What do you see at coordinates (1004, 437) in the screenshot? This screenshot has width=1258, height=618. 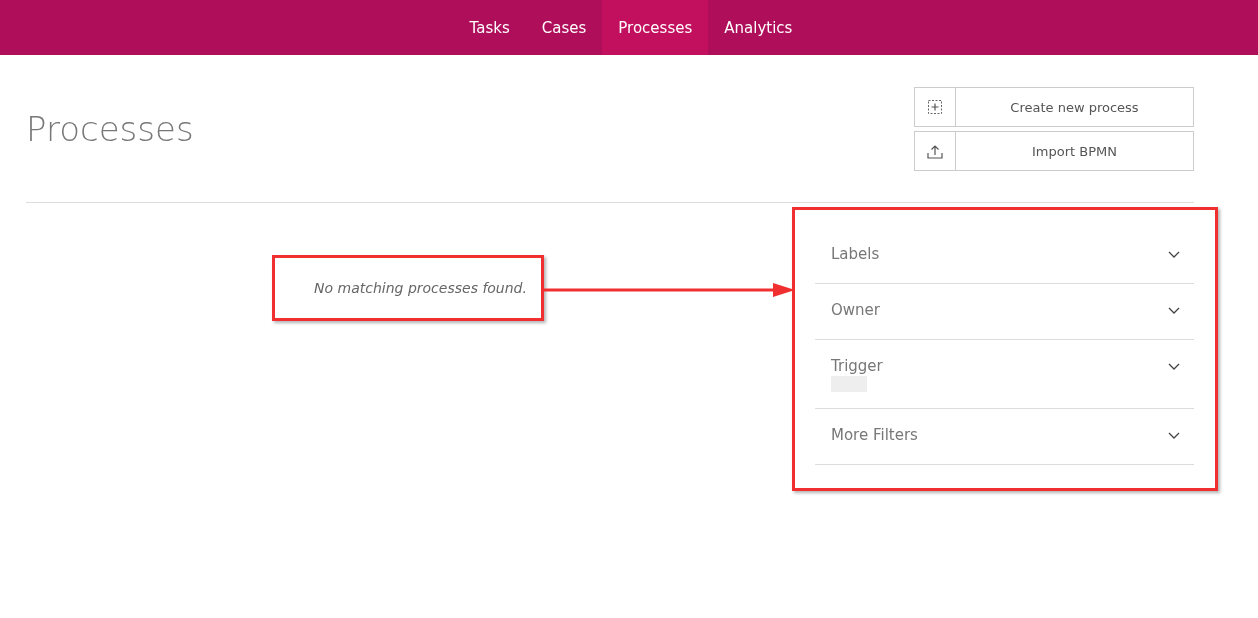 I see `filter-row: More Filters` at bounding box center [1004, 437].